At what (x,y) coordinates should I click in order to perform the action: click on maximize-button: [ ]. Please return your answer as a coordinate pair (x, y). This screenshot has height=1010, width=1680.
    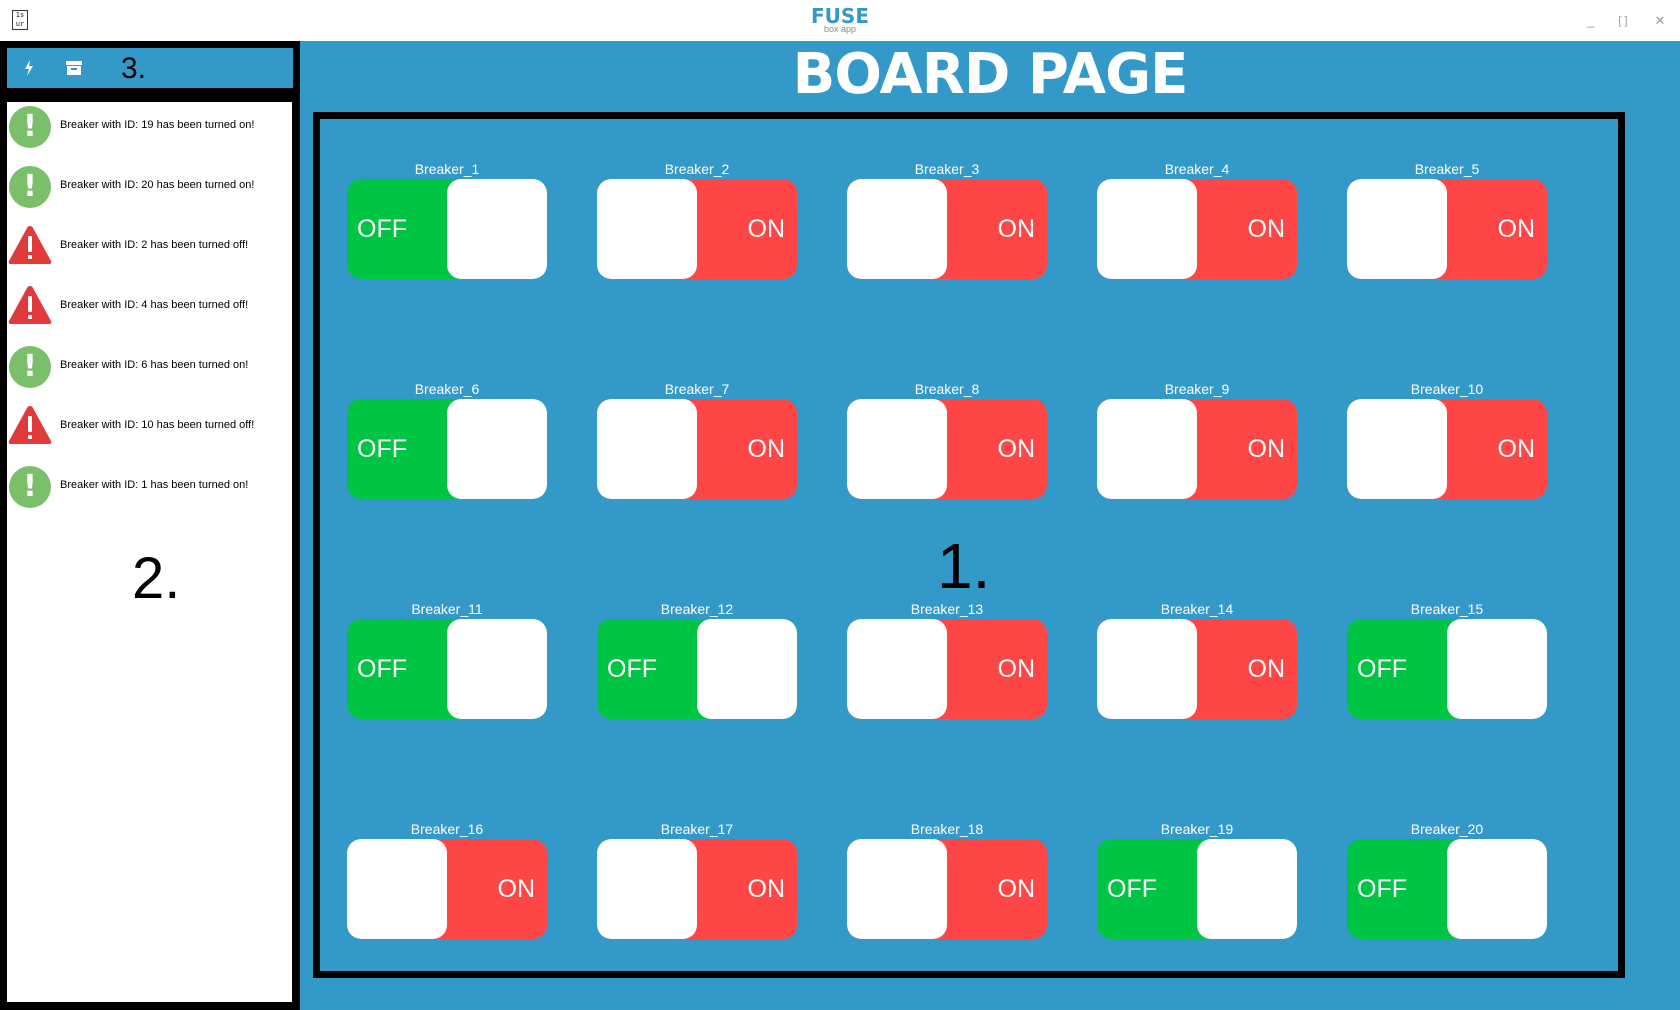
    Looking at the image, I should click on (1623, 21).